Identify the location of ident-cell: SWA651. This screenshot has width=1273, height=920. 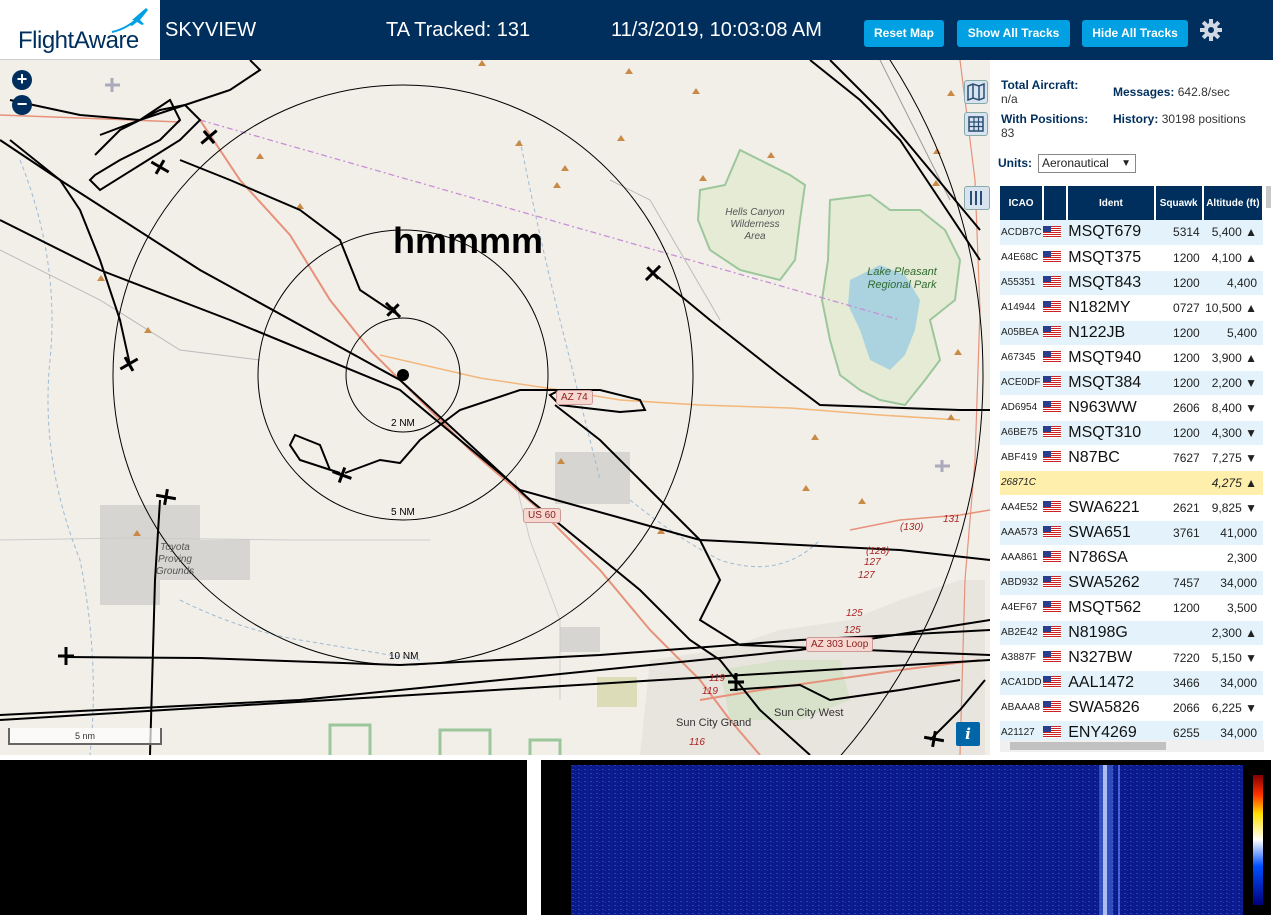
(1111, 533).